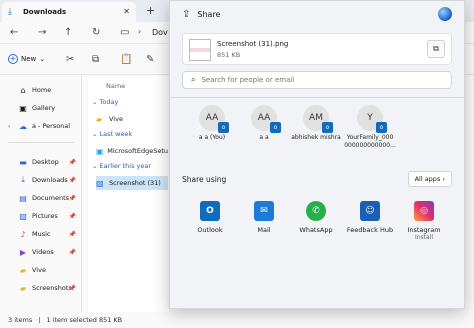 This screenshot has width=474, height=328. Describe the element at coordinates (264, 217) in the screenshot. I see `share-app-mail: ✉ Mail` at that location.